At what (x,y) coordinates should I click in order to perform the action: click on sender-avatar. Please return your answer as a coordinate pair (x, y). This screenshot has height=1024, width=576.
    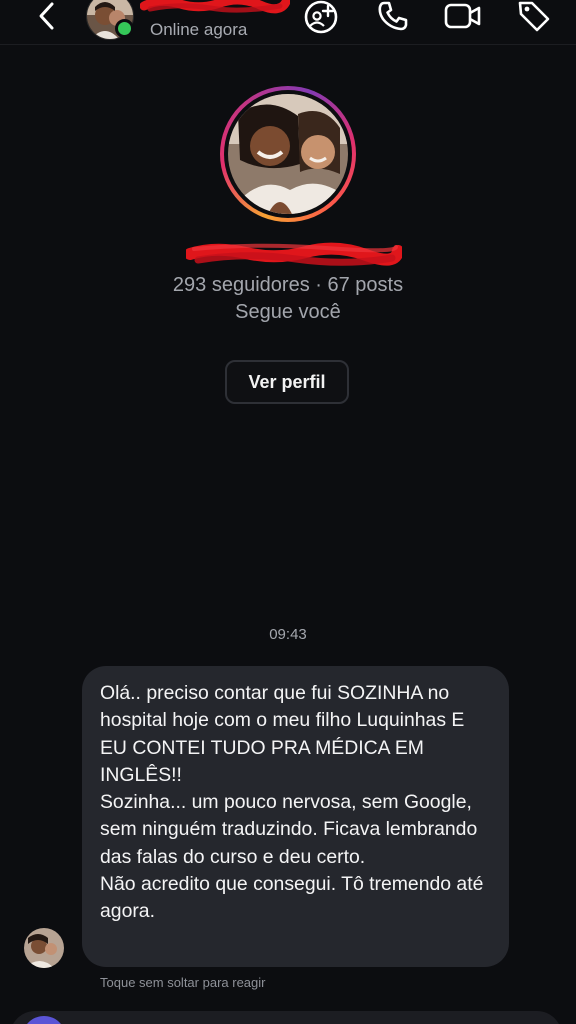
    Looking at the image, I should click on (44, 948).